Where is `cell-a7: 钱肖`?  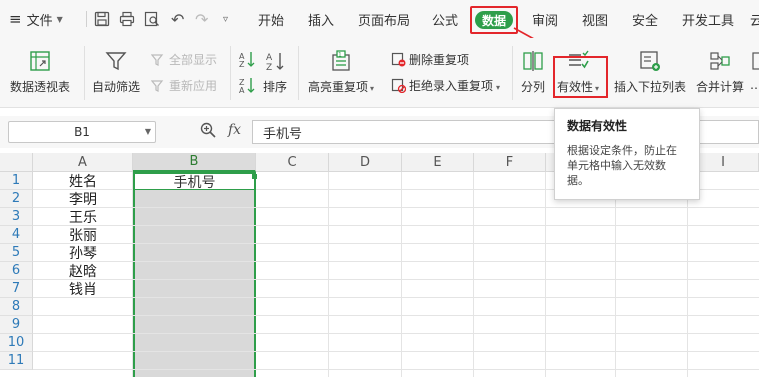 cell-a7: 钱肖 is located at coordinates (83, 289).